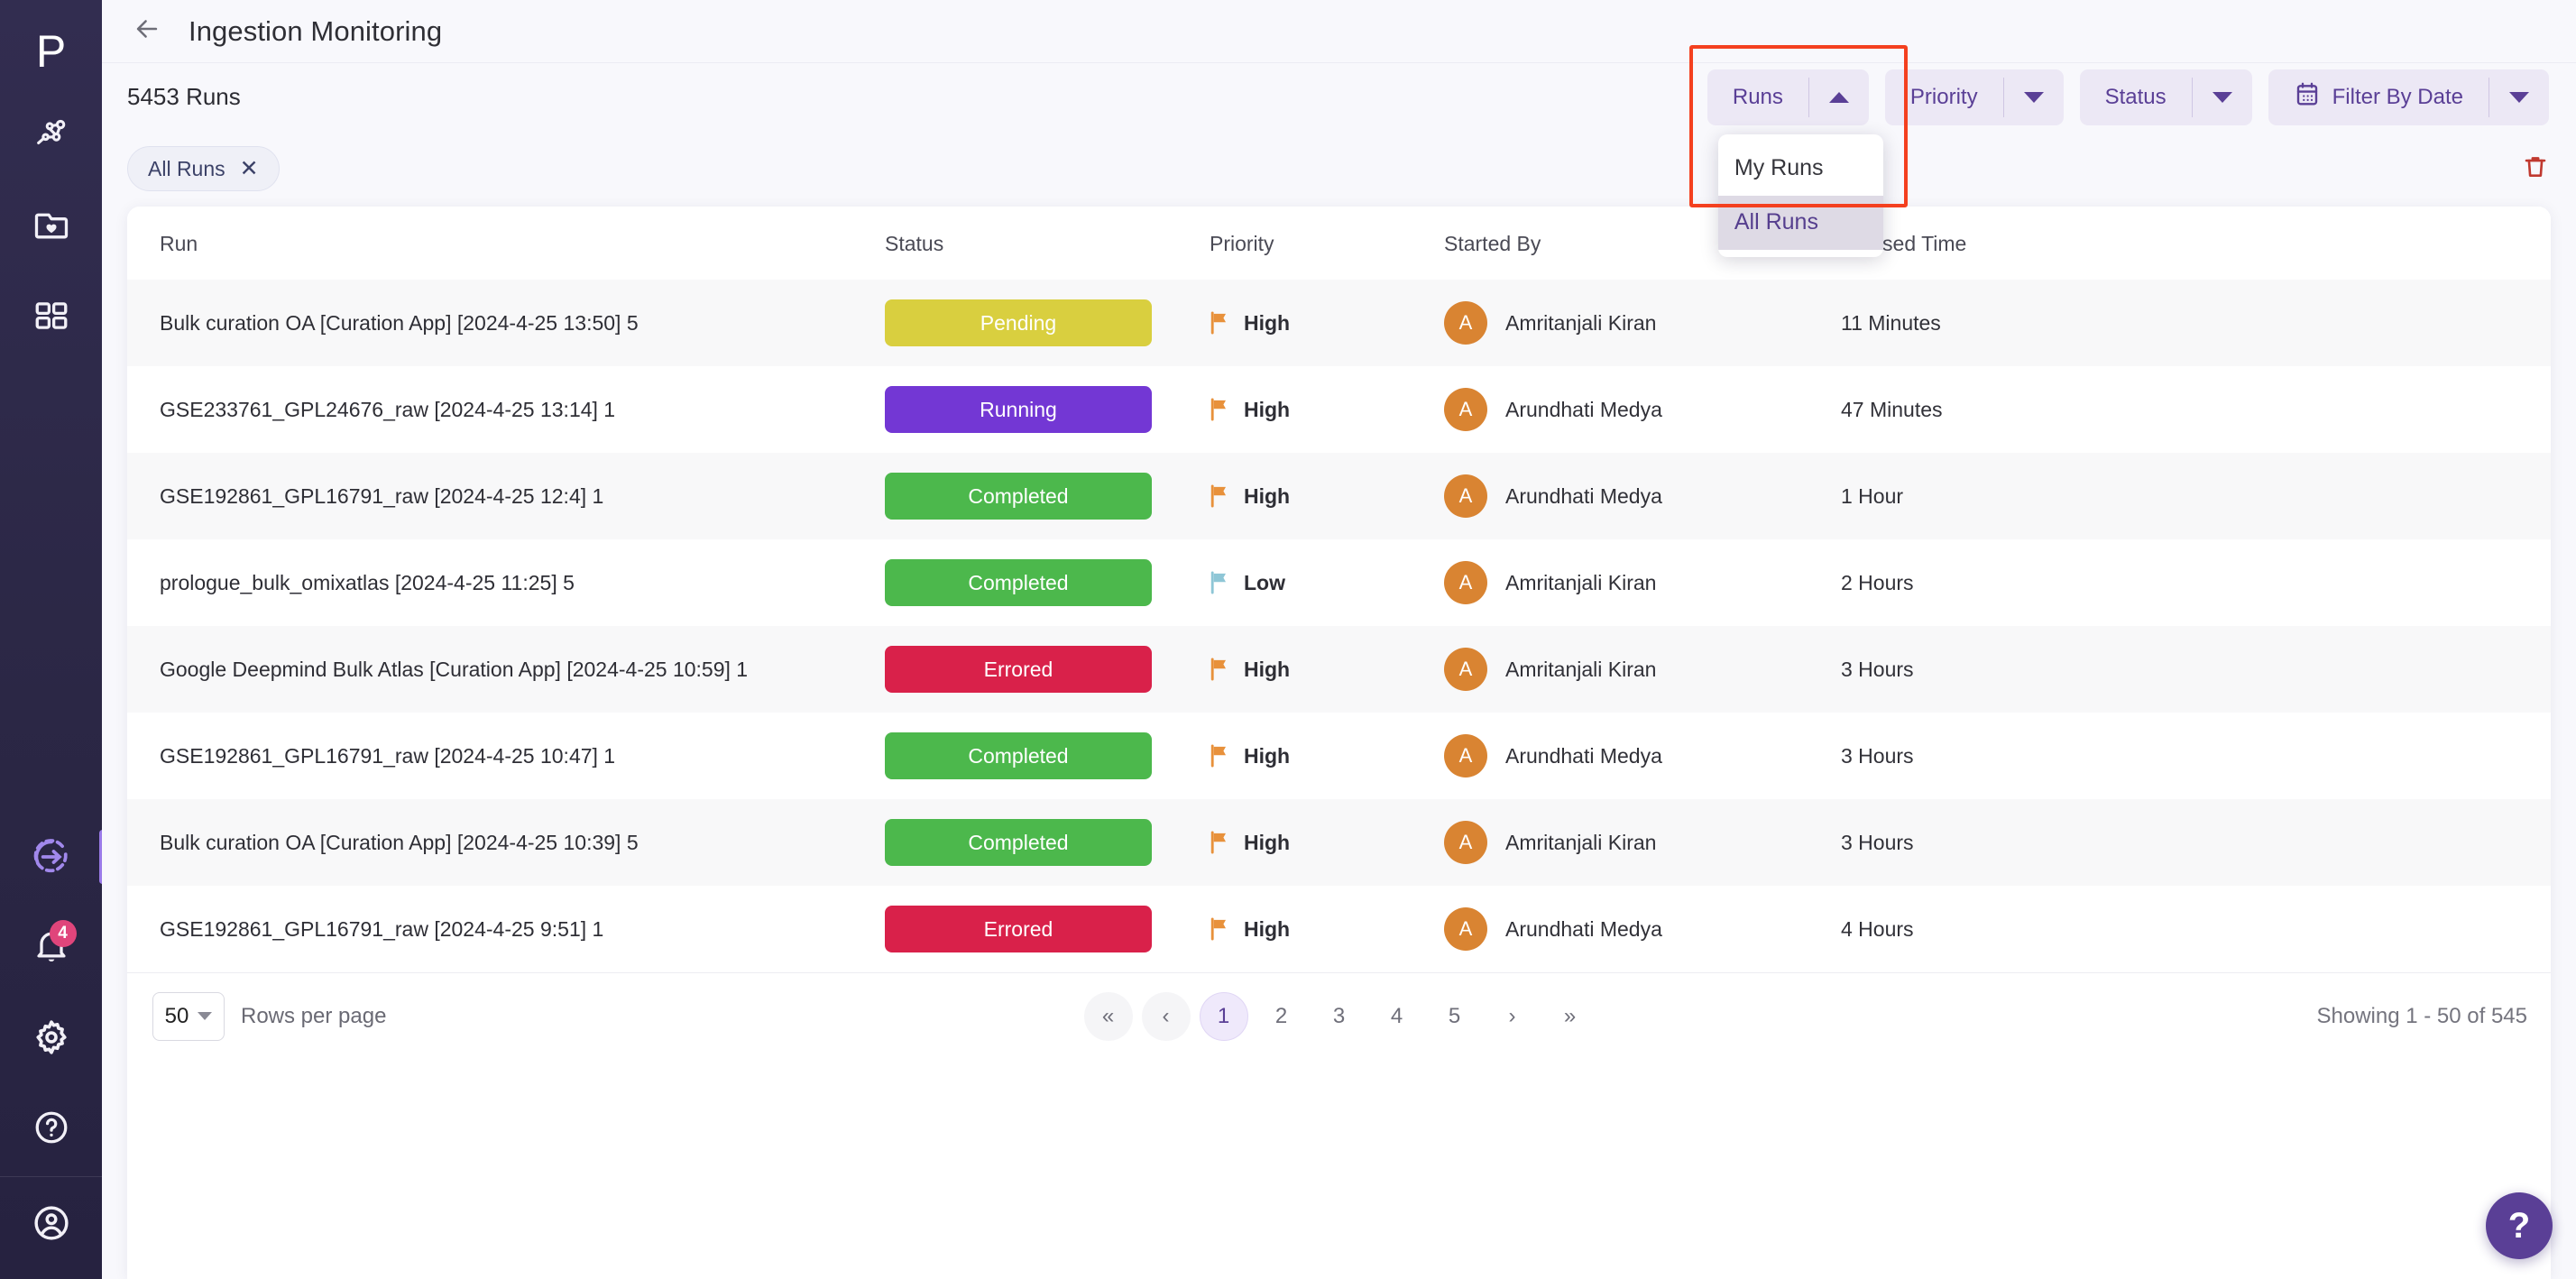 The image size is (2576, 1279). I want to click on sidebar-item-network, so click(51, 136).